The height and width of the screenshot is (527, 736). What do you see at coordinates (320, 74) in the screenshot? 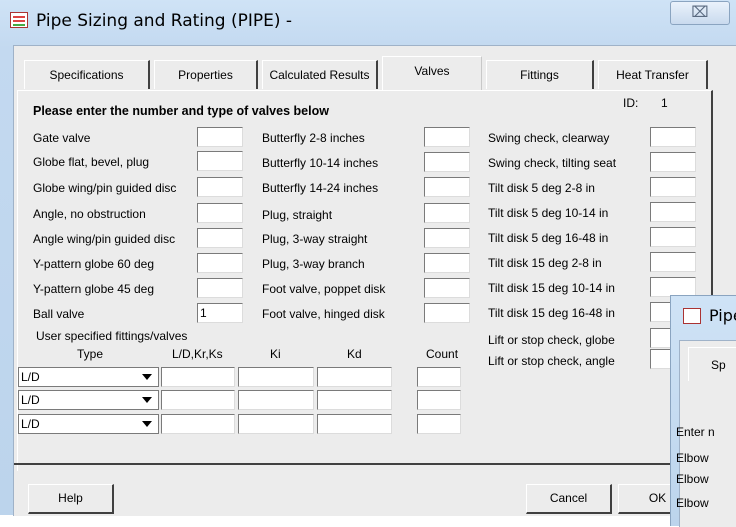
I see `tab-calculated-results: Calculated Results` at bounding box center [320, 74].